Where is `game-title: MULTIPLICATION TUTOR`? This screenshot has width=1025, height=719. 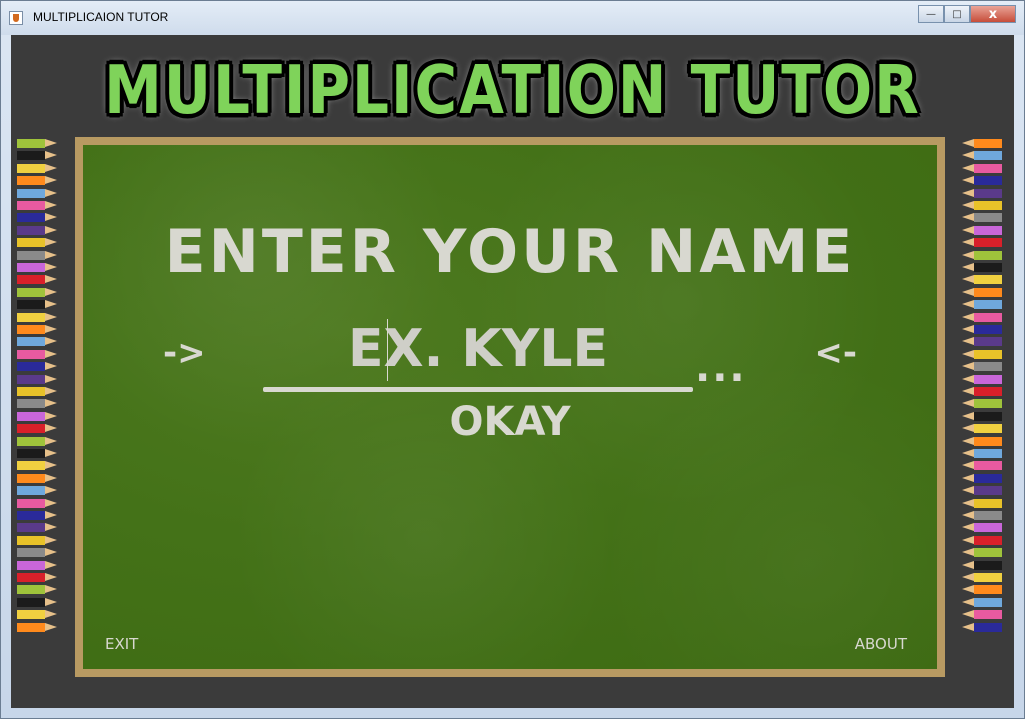
game-title: MULTIPLICATION TUTOR is located at coordinates (512, 90).